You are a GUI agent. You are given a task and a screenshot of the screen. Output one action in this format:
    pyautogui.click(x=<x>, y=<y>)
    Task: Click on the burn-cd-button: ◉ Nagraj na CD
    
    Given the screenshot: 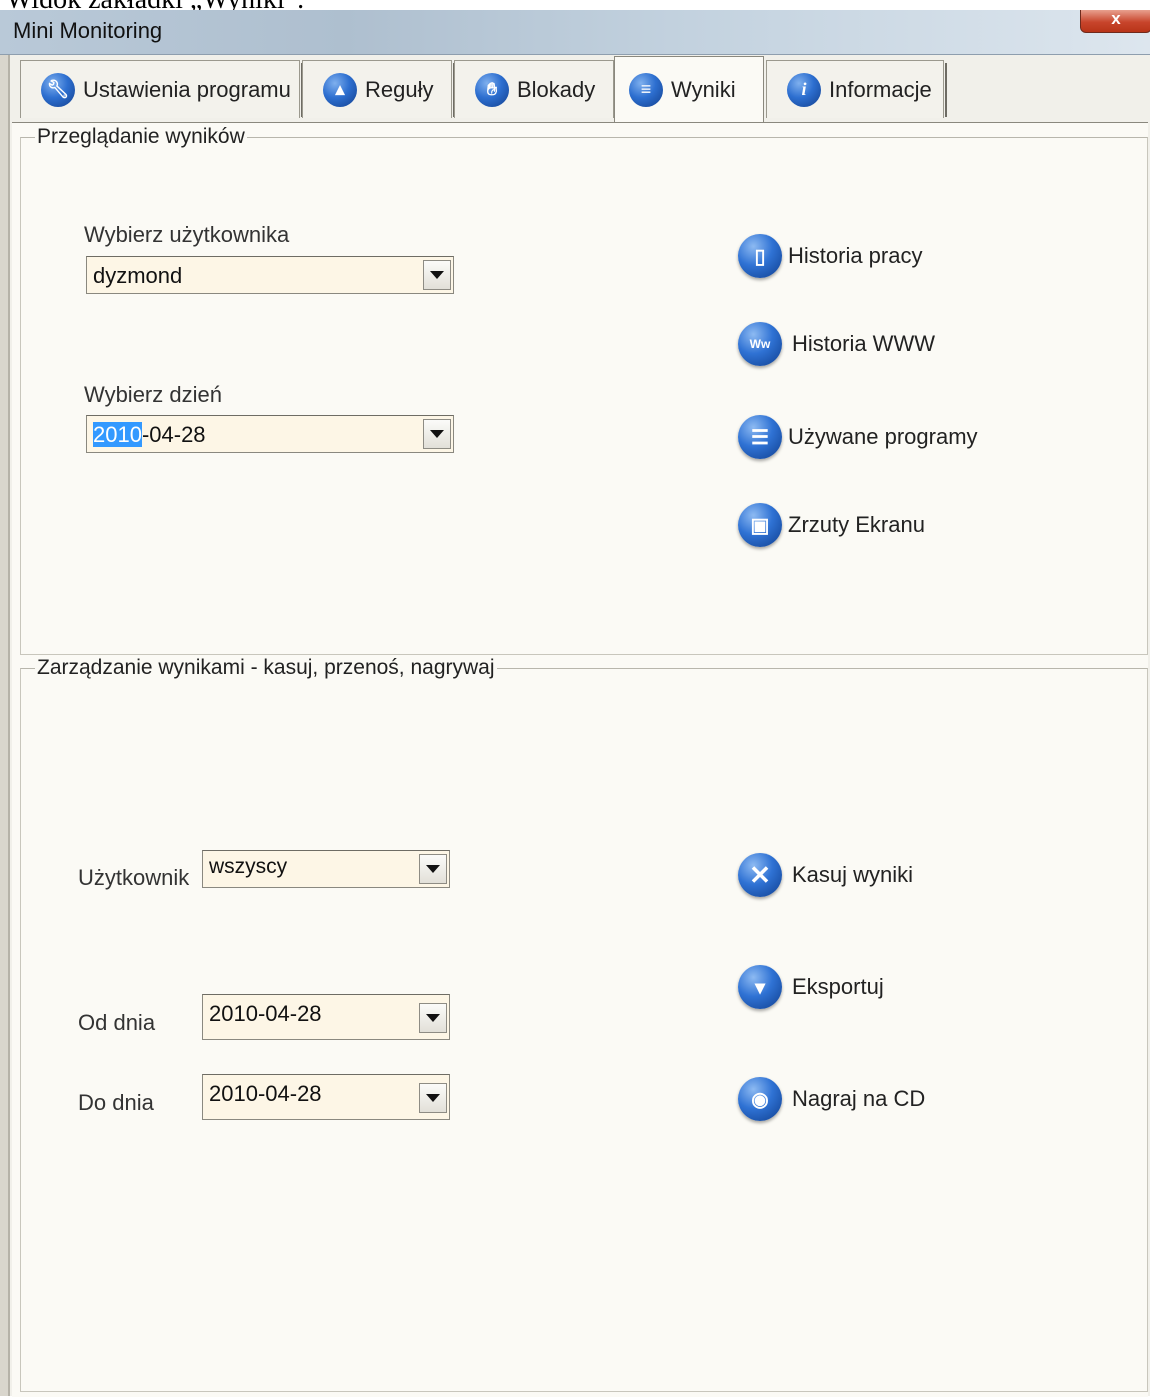 What is the action you would take?
    pyautogui.click(x=831, y=1099)
    